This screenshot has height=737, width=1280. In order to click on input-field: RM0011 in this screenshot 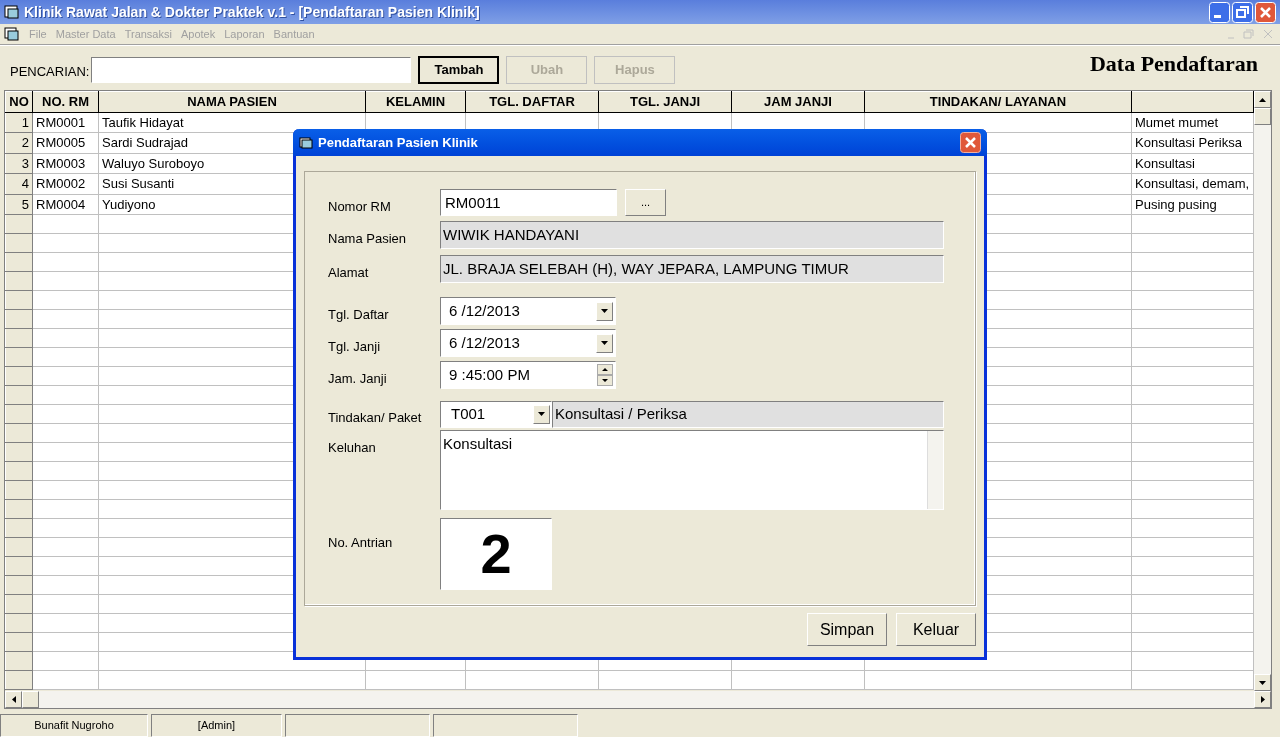, I will do `click(528, 202)`.